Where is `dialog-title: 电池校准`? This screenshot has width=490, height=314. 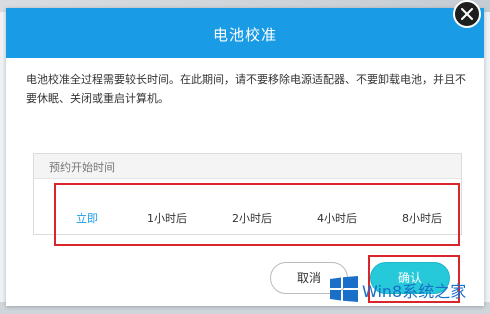
dialog-title: 电池校准 is located at coordinates (244, 35).